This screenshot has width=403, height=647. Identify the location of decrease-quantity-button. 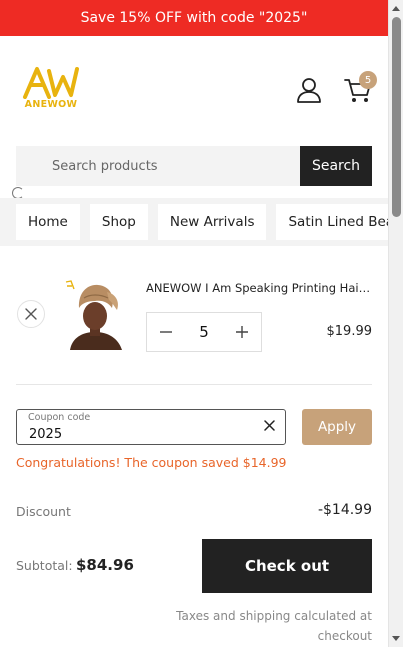
(166, 332).